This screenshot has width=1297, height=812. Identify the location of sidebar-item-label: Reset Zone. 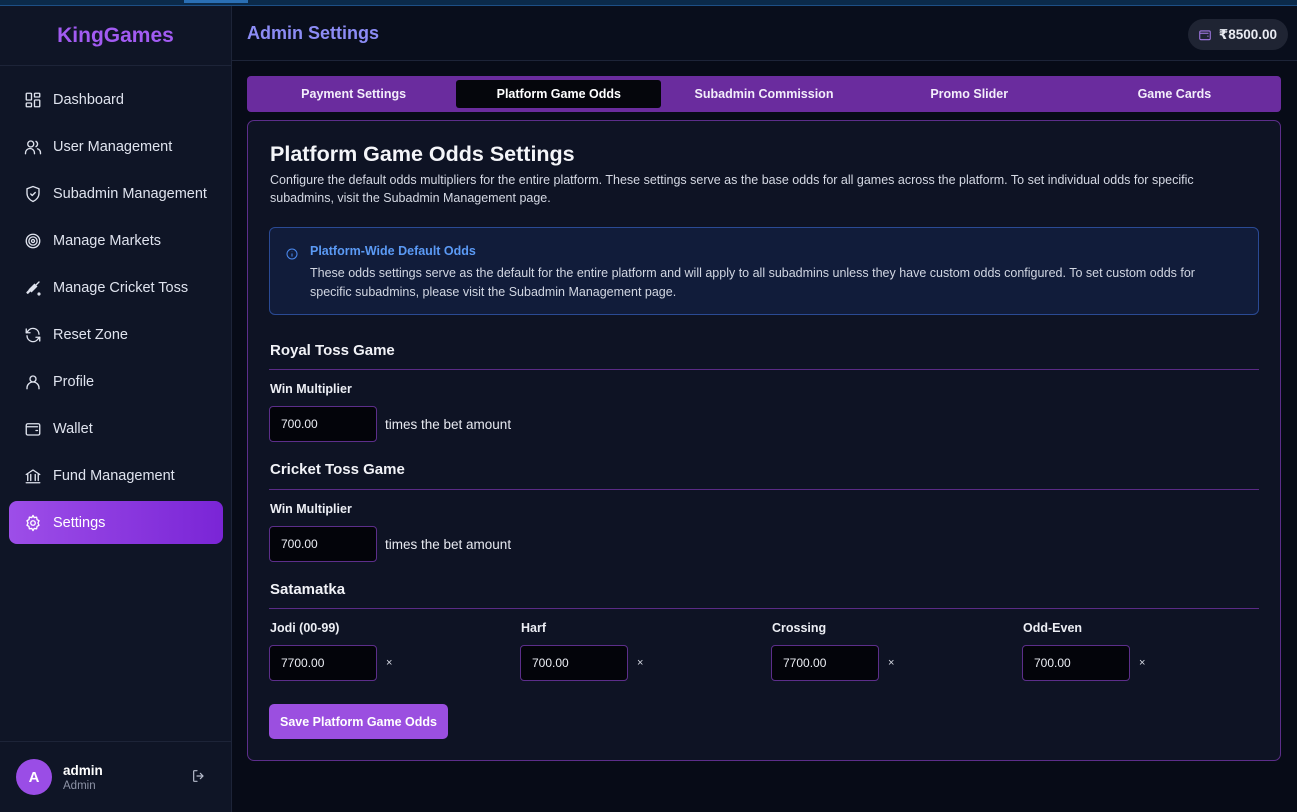
(90, 334).